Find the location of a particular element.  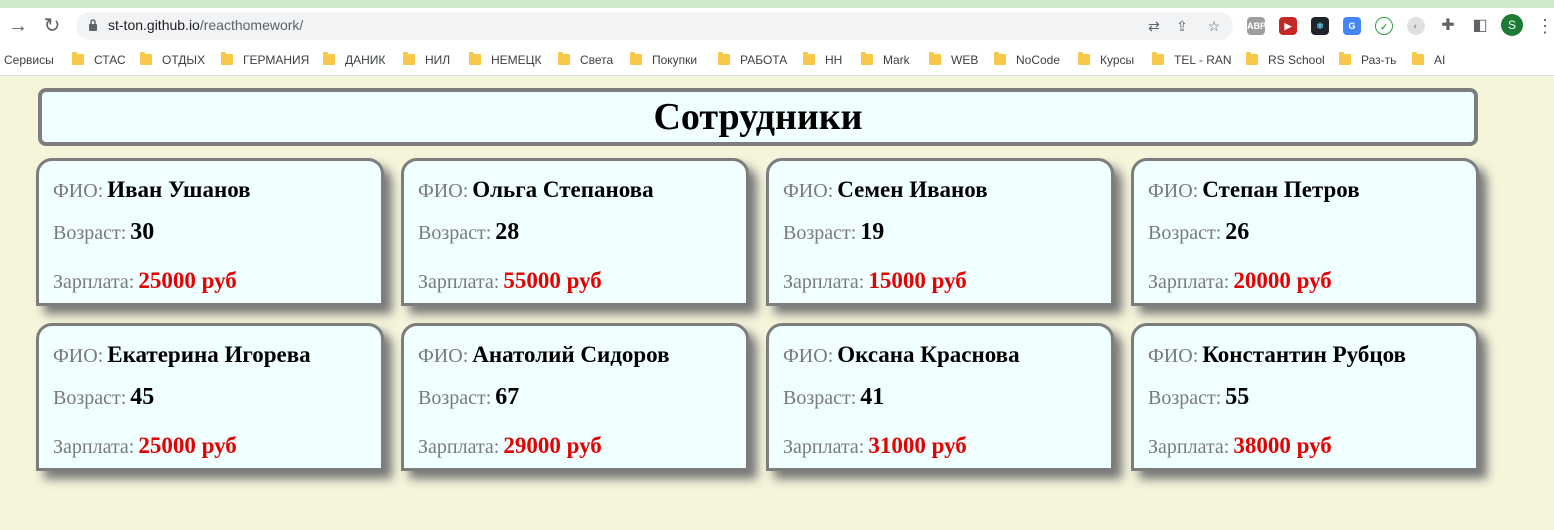

avatar: S is located at coordinates (1512, 25).